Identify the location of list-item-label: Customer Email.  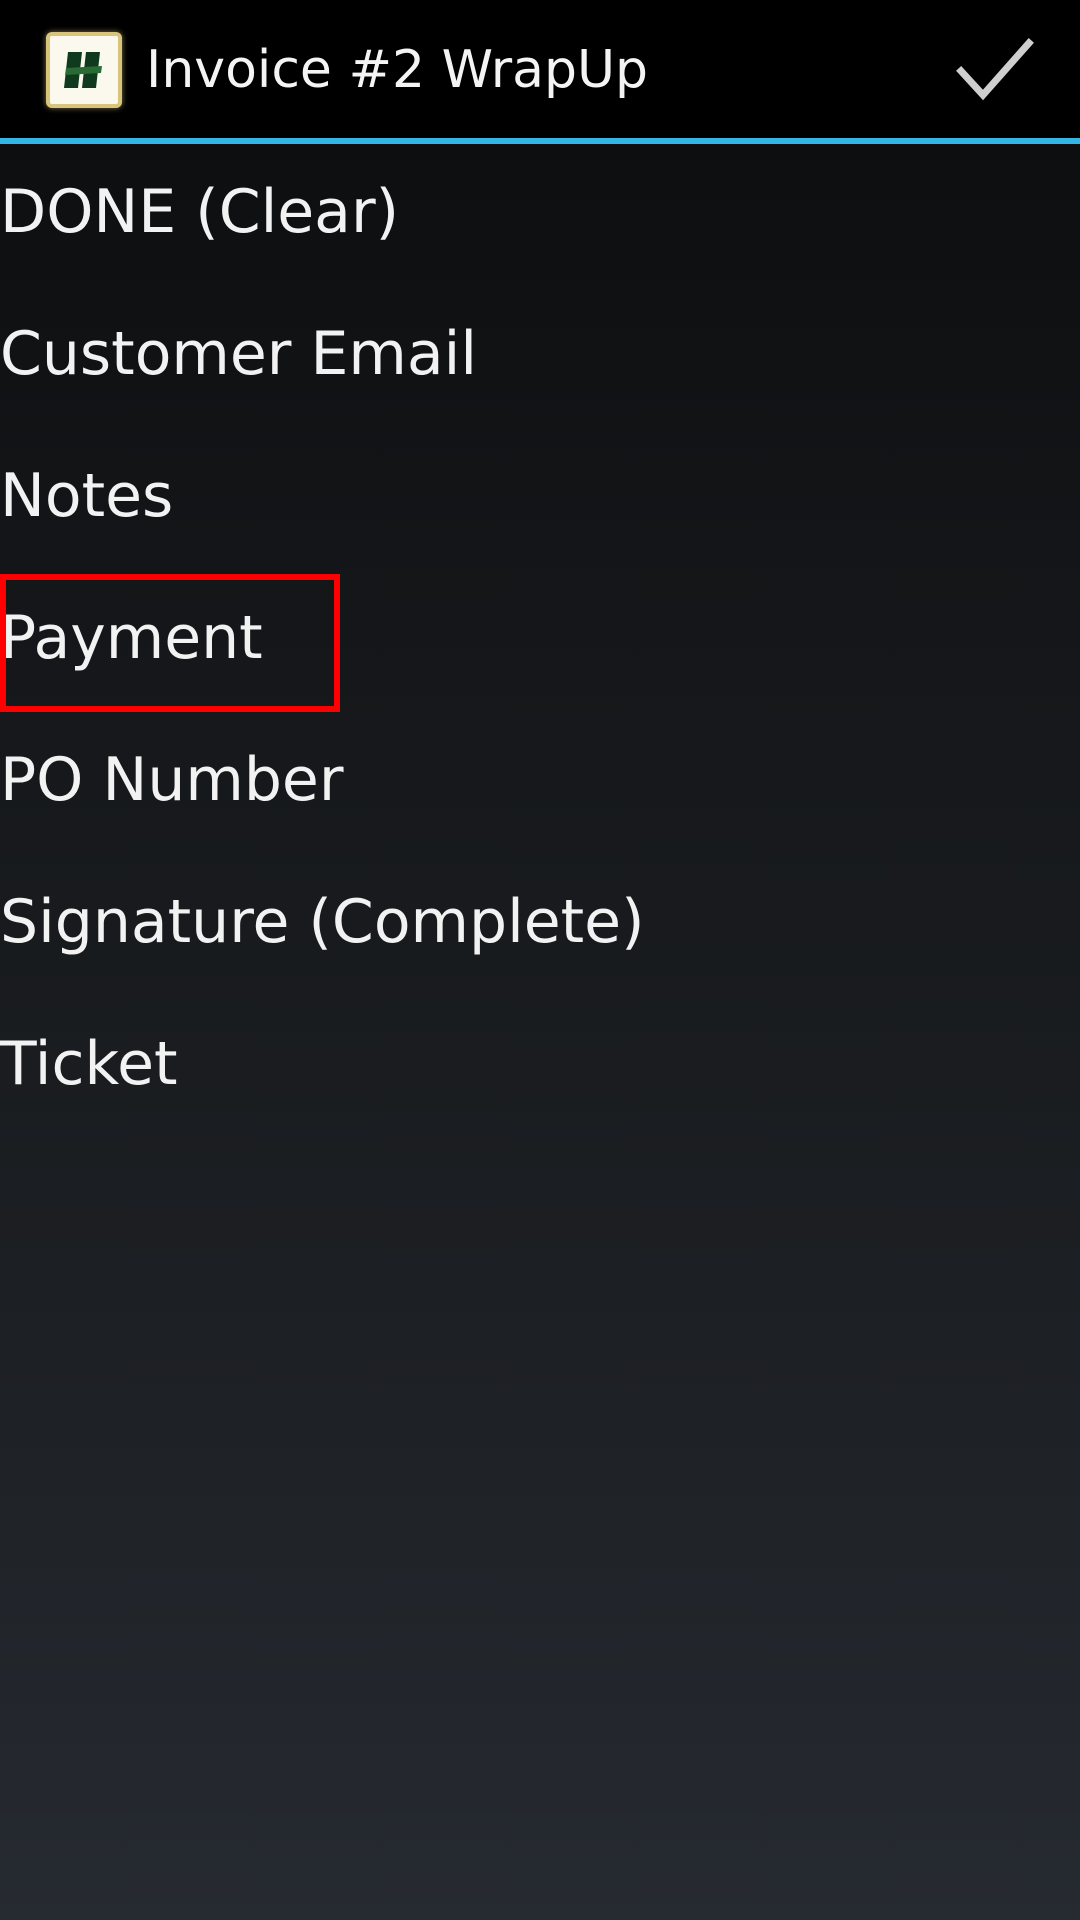
(238, 354).